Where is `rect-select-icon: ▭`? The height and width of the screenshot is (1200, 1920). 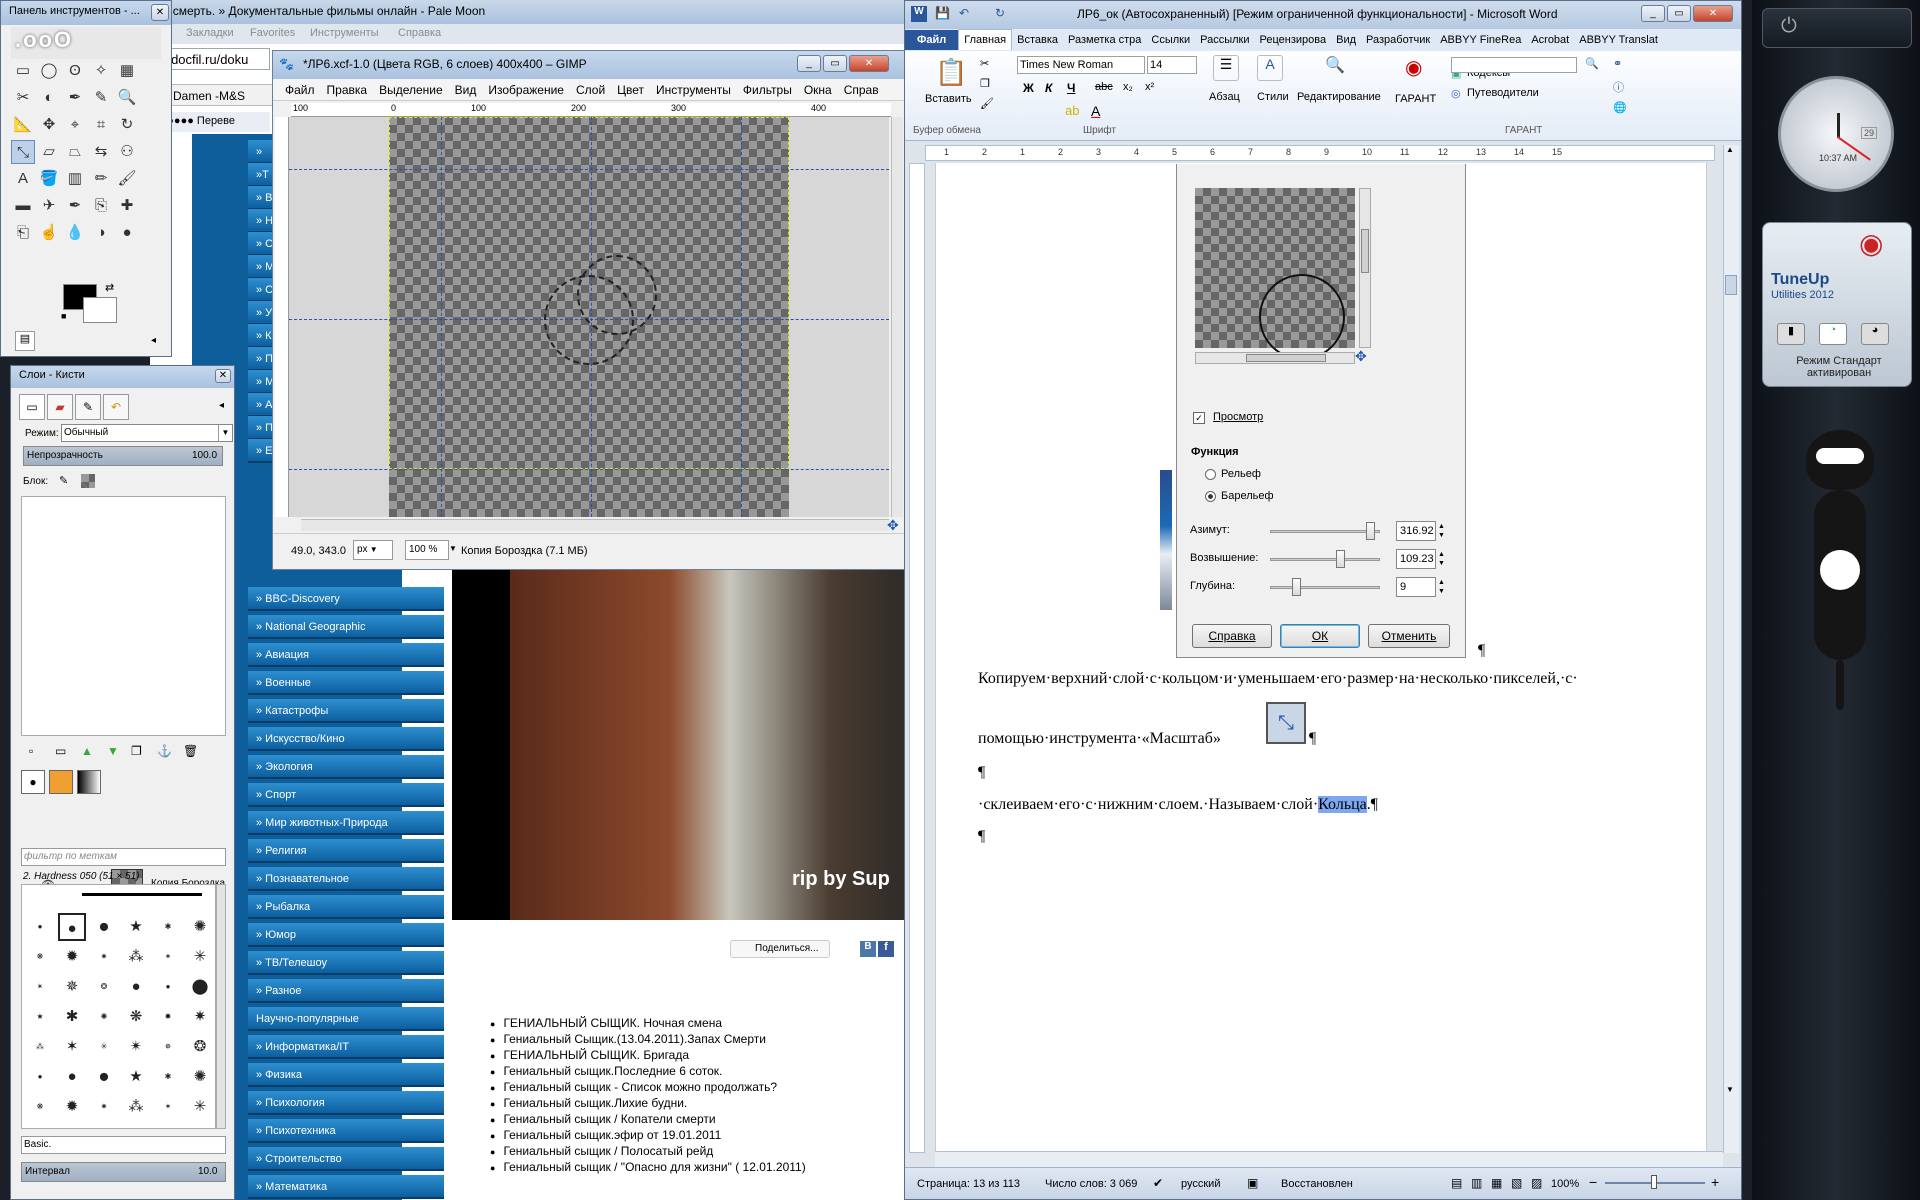
rect-select-icon: ▭ is located at coordinates (23, 71).